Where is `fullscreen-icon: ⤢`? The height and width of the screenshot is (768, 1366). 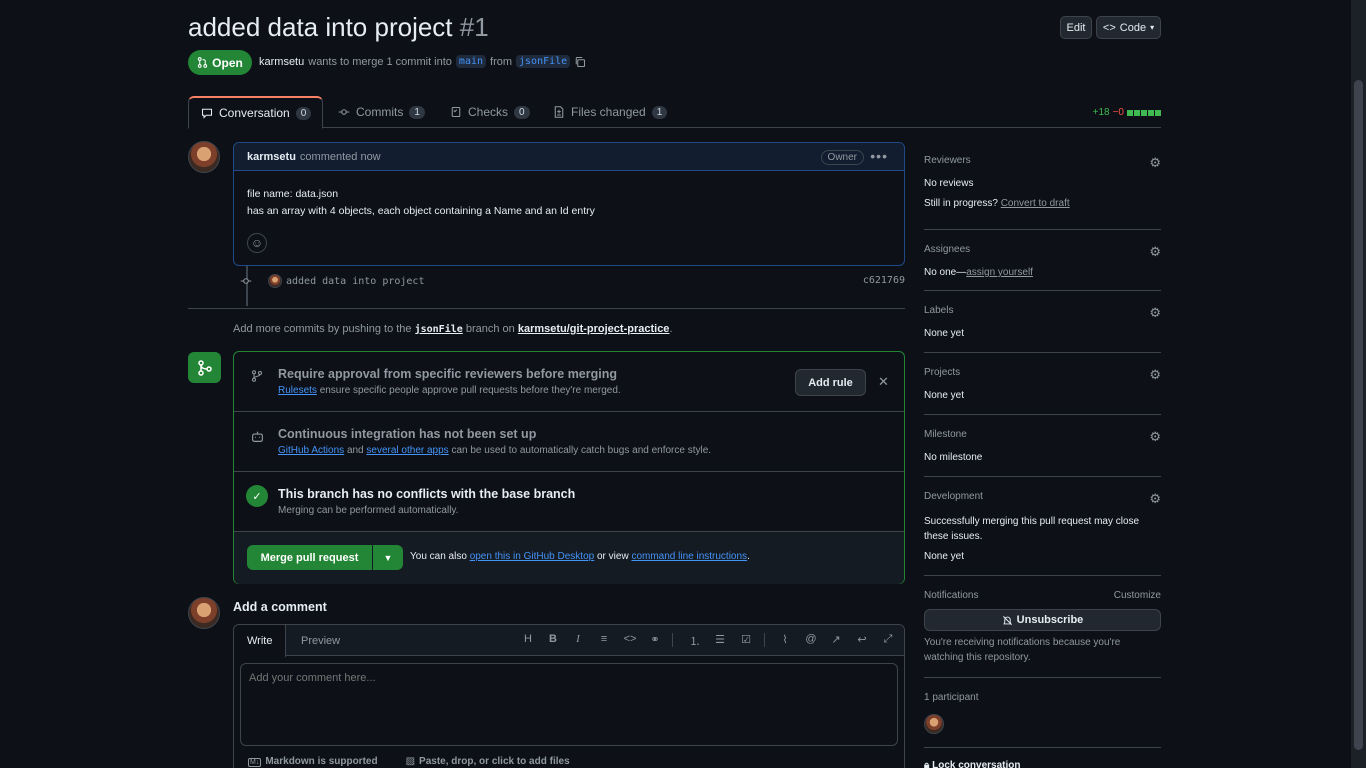 fullscreen-icon: ⤢ is located at coordinates (888, 639).